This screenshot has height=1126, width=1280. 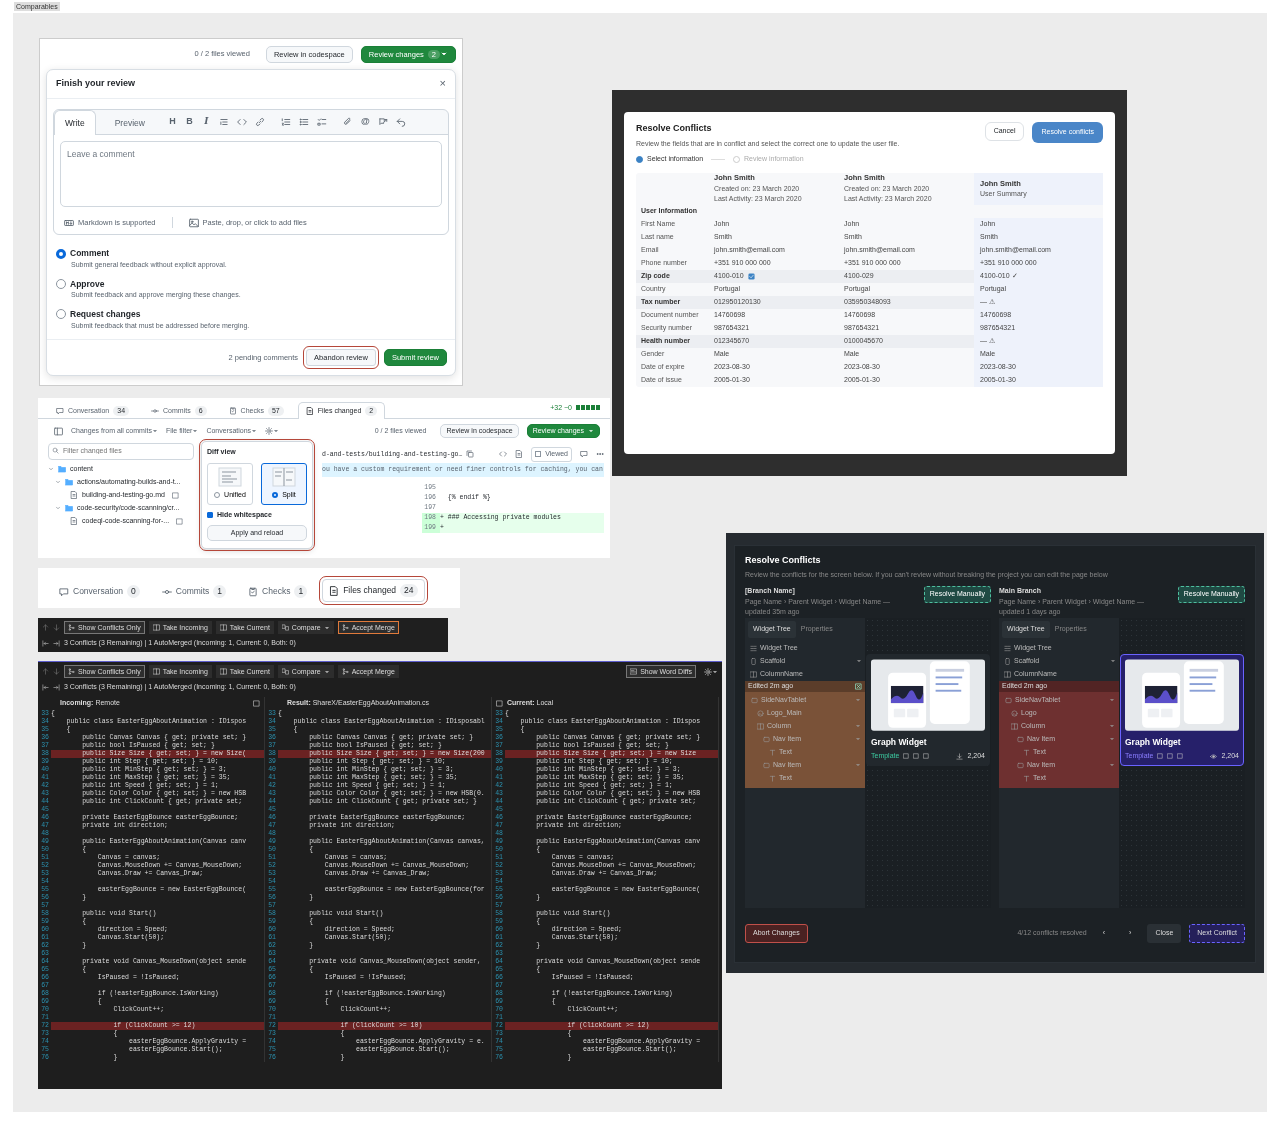 I want to click on chevron-icon, so click(x=58, y=508).